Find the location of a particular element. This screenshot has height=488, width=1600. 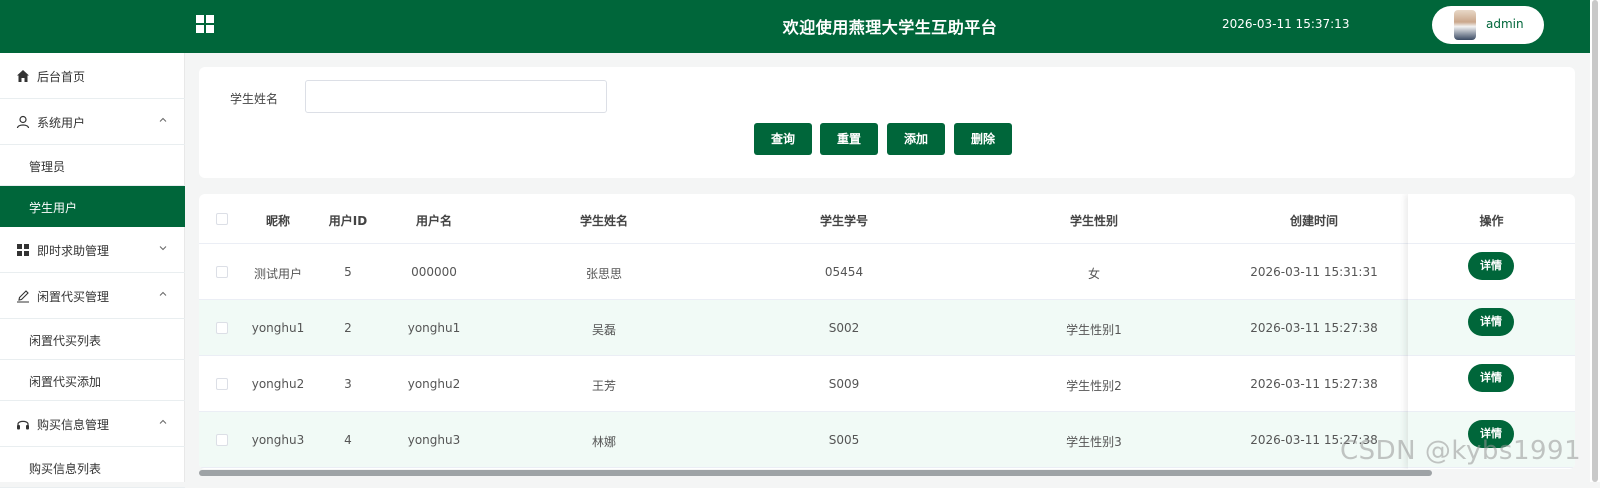

created-time-cell: 2026-03-11 15:31:31 is located at coordinates (1314, 272).